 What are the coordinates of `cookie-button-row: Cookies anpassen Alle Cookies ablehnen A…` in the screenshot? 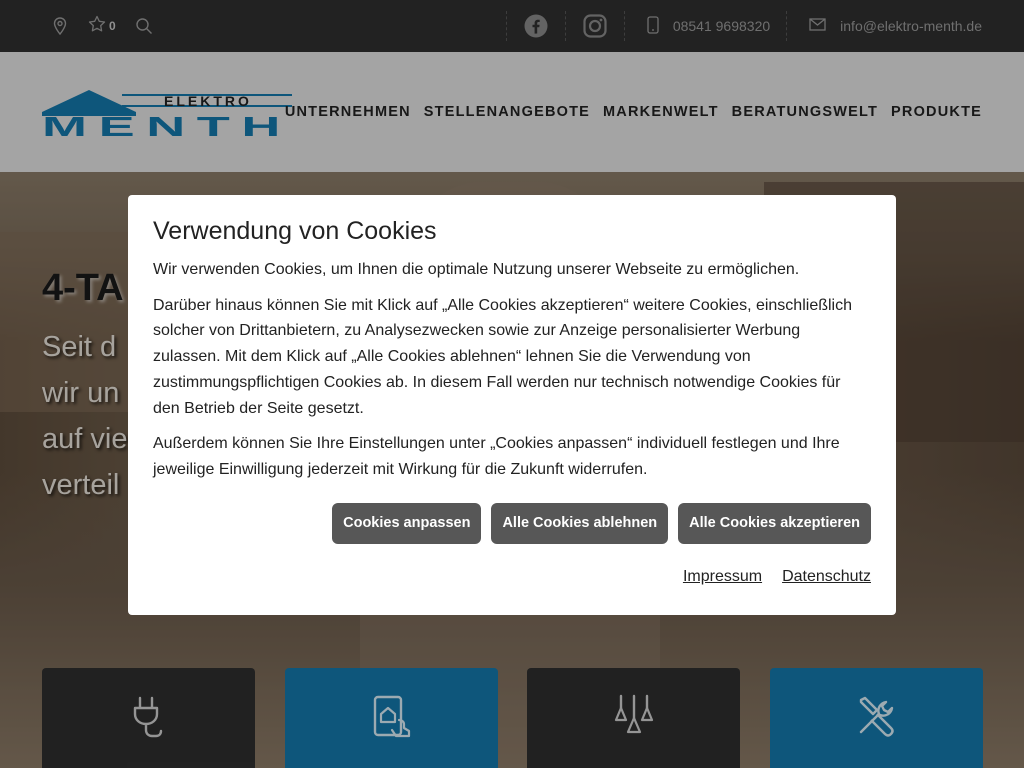 It's located at (601, 523).